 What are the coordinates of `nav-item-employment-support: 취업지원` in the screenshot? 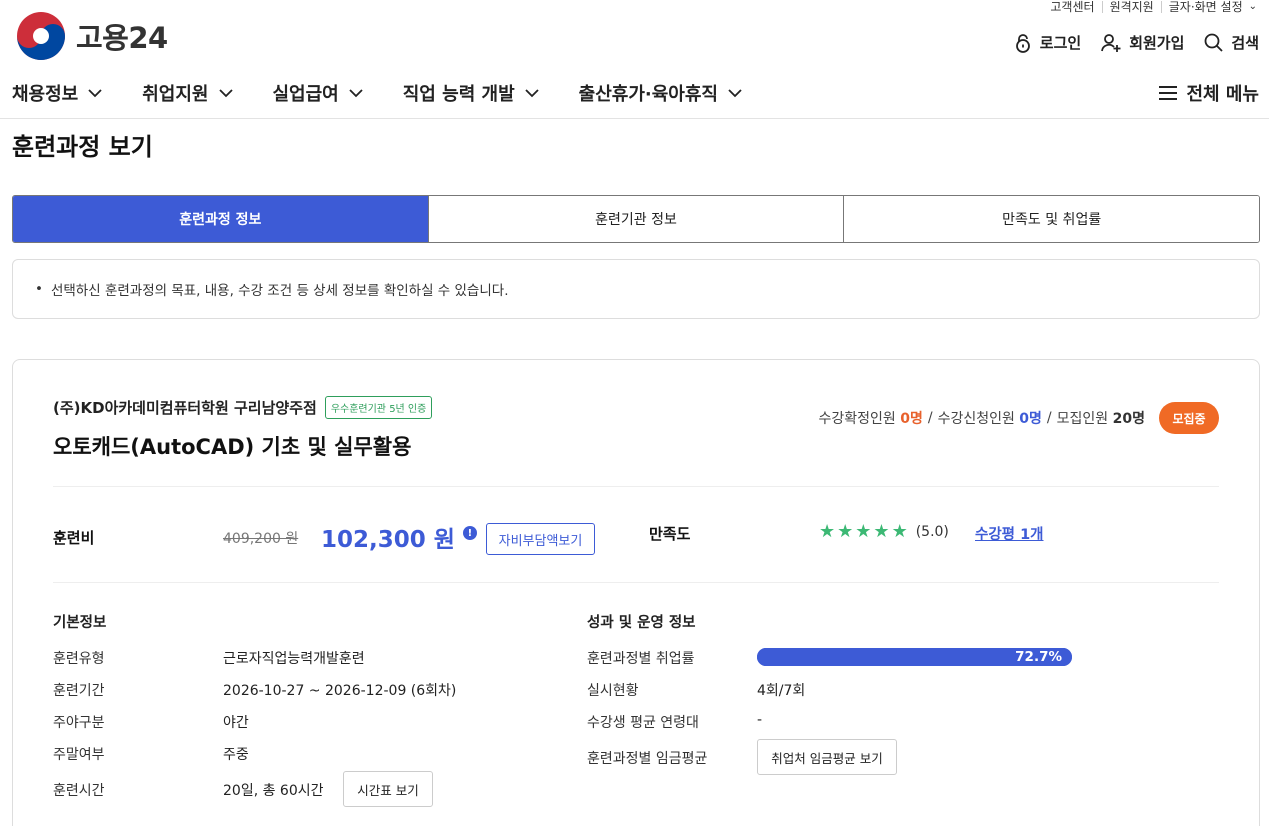 It's located at (187, 93).